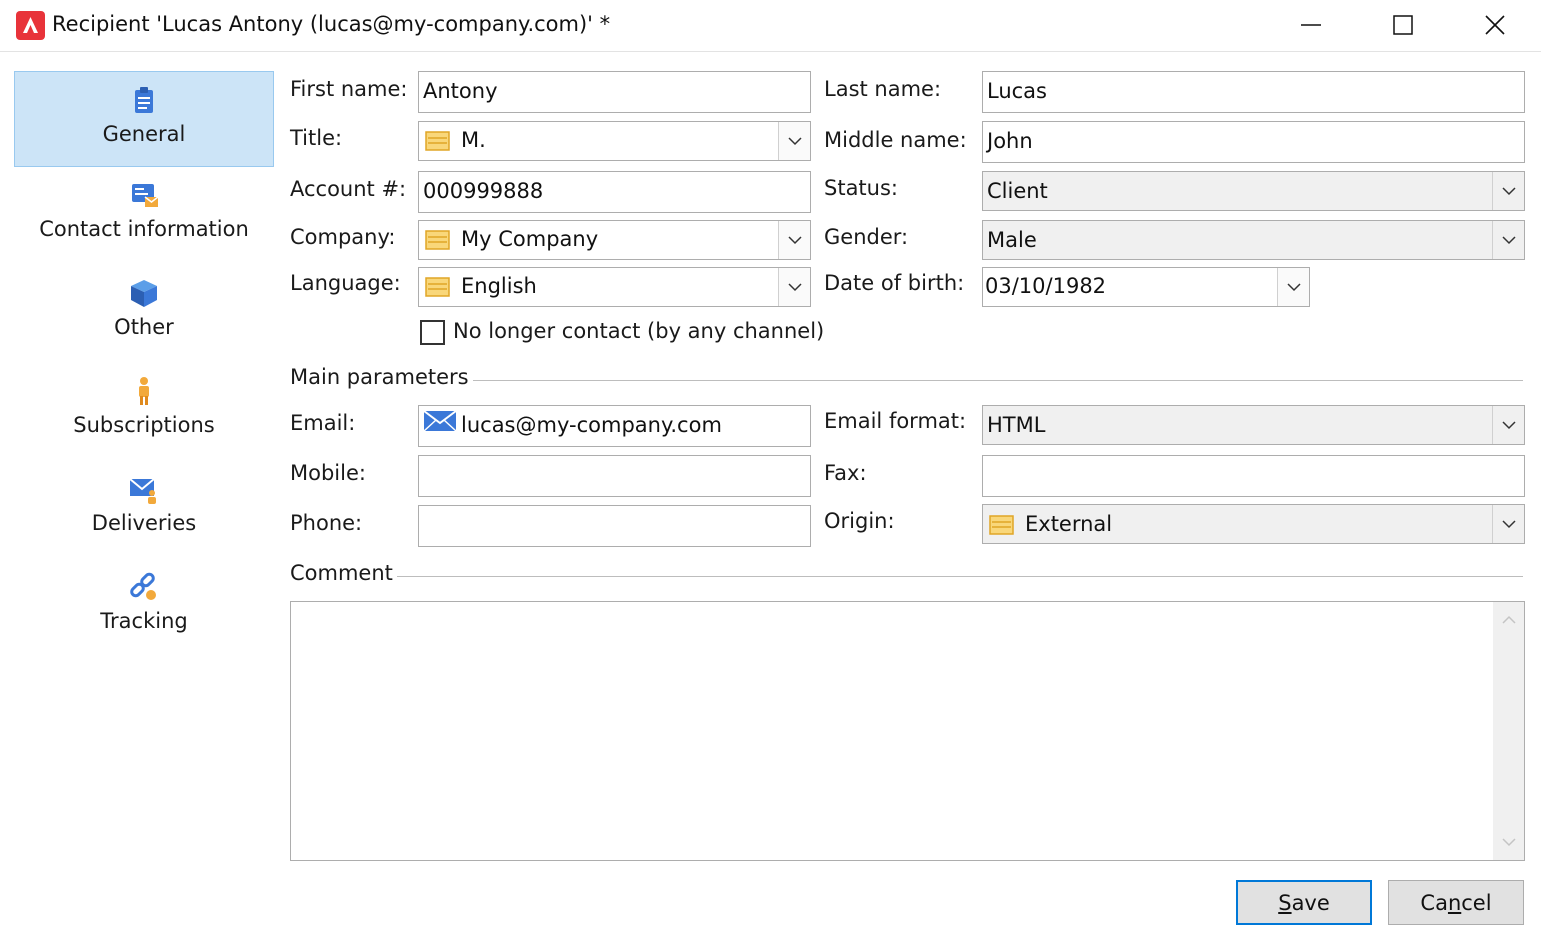  I want to click on dob-dropdown-button, so click(1293, 287).